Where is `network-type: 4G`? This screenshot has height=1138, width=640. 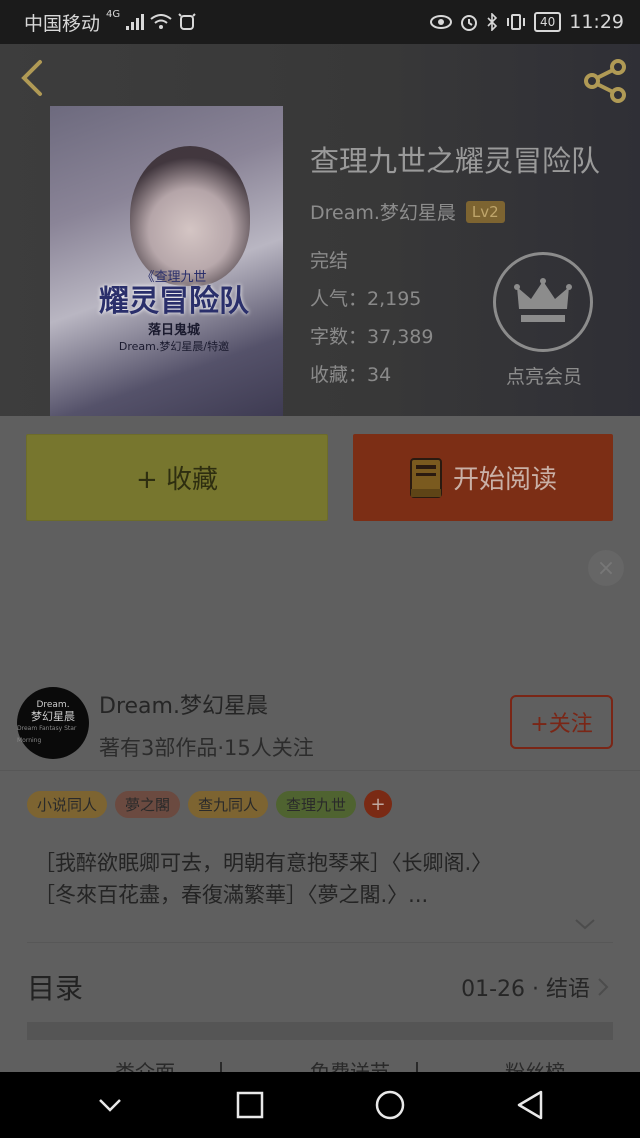 network-type: 4G is located at coordinates (113, 14).